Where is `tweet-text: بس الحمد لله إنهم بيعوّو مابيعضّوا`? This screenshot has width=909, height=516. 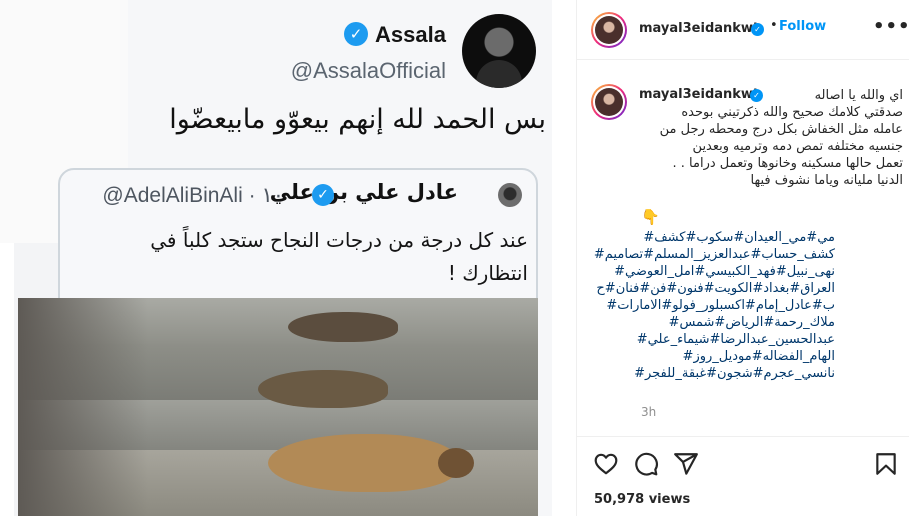
tweet-text: بس الحمد لله إنهم بيعوّو مابيعضّوا is located at coordinates (357, 119).